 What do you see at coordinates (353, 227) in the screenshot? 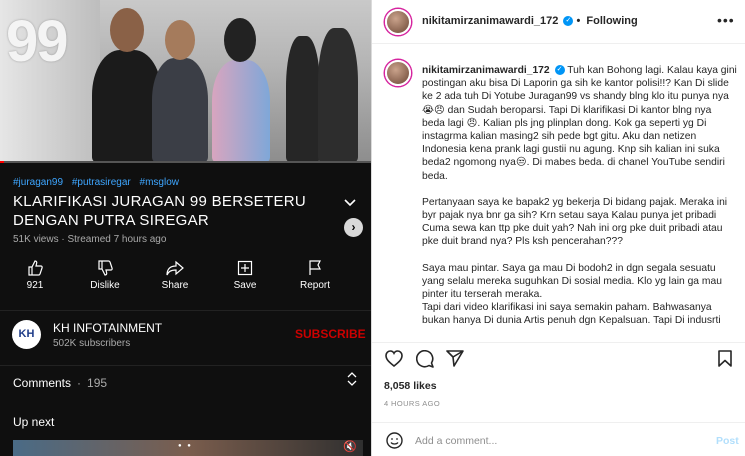
I see `chevron-right-icon: ›` at bounding box center [353, 227].